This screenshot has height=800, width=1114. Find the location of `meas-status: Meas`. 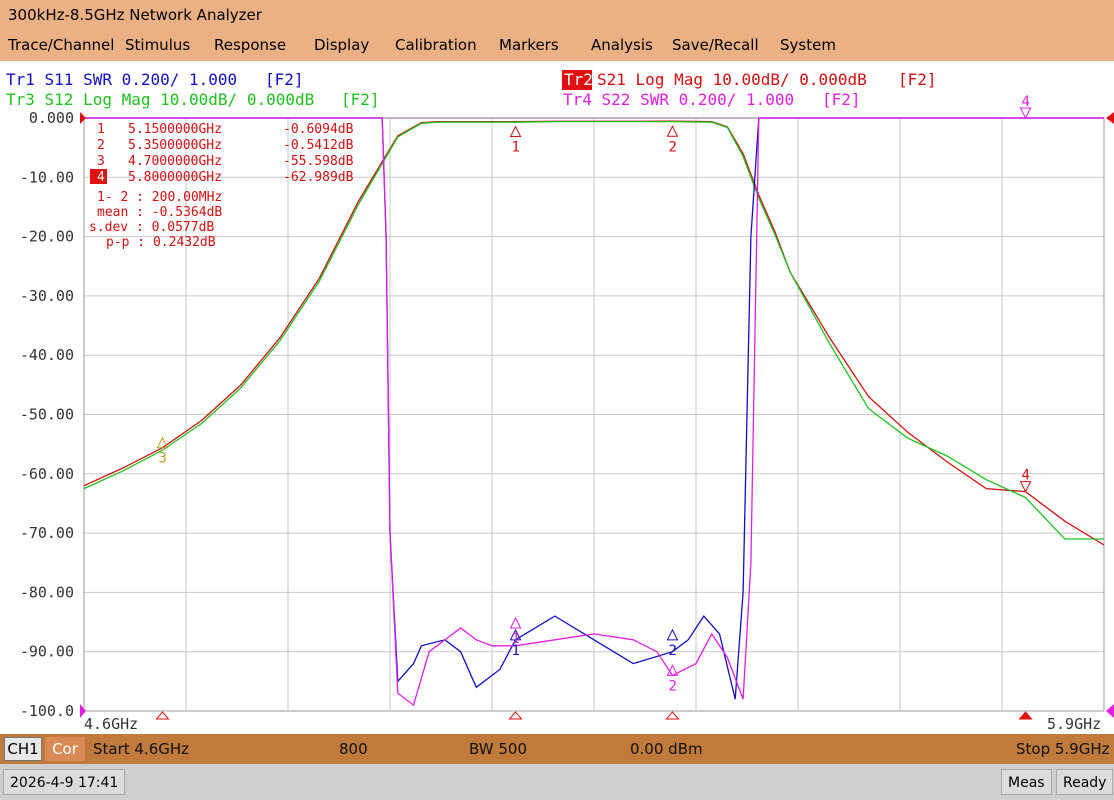

meas-status: Meas is located at coordinates (1026, 782).